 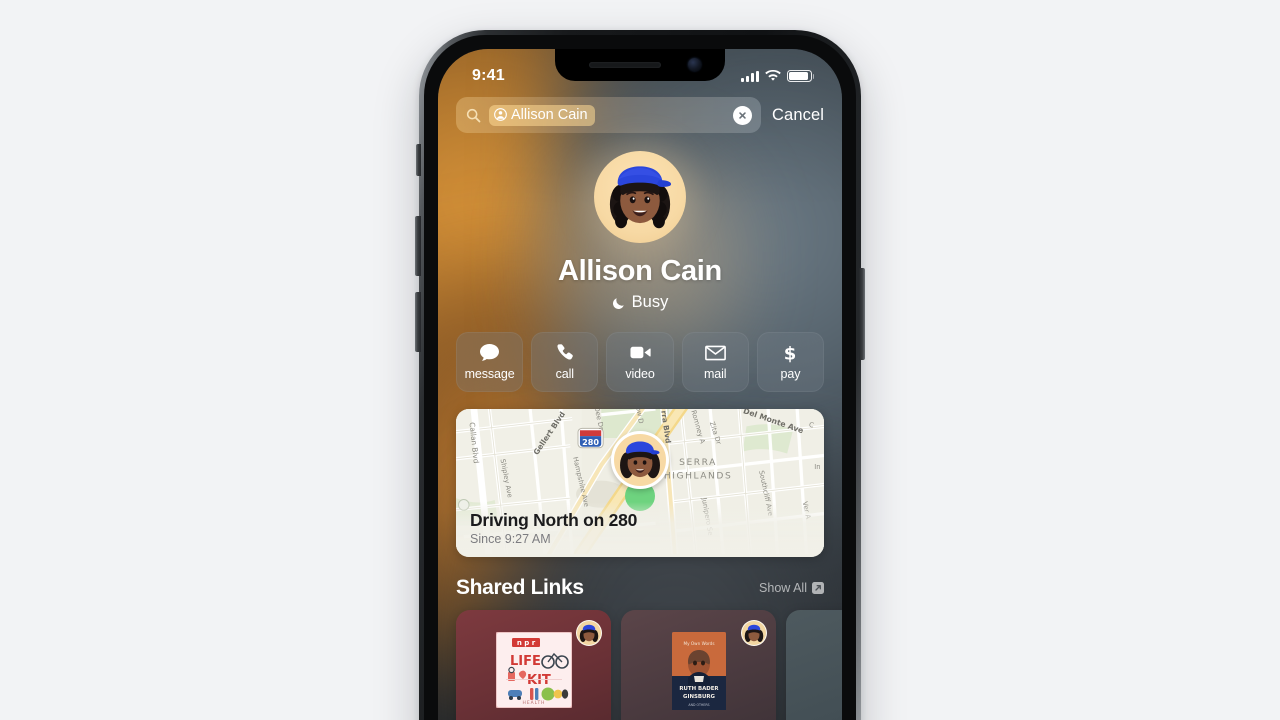 What do you see at coordinates (773, 75) in the screenshot?
I see `wifi-icon` at bounding box center [773, 75].